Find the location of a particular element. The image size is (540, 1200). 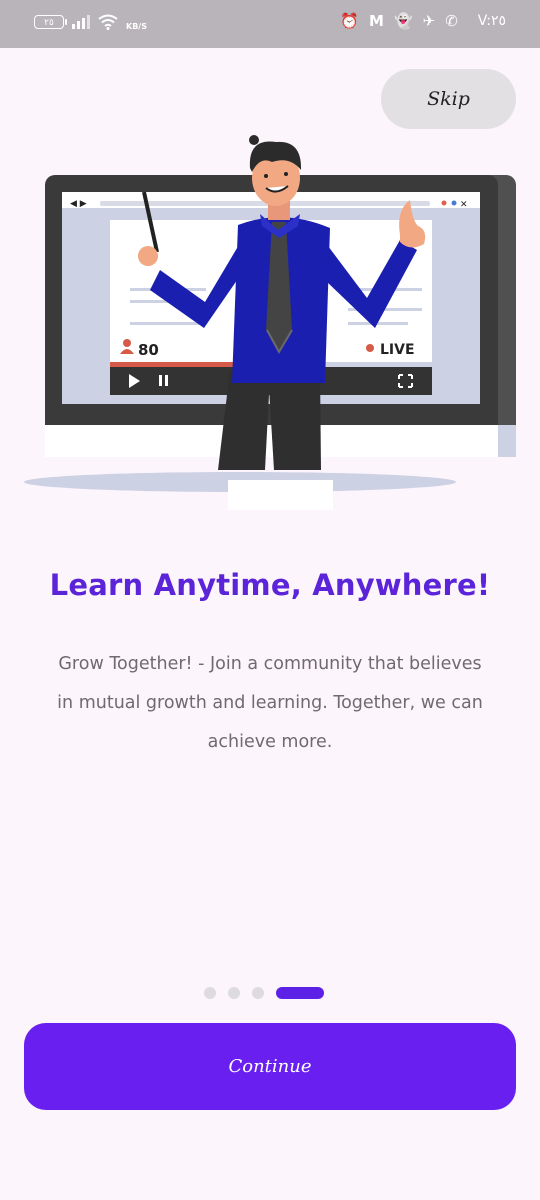

status-bar: ٢٥ KB/S ⏰ M 👻 ✈ ✆ V:٢٥ is located at coordinates (270, 24).